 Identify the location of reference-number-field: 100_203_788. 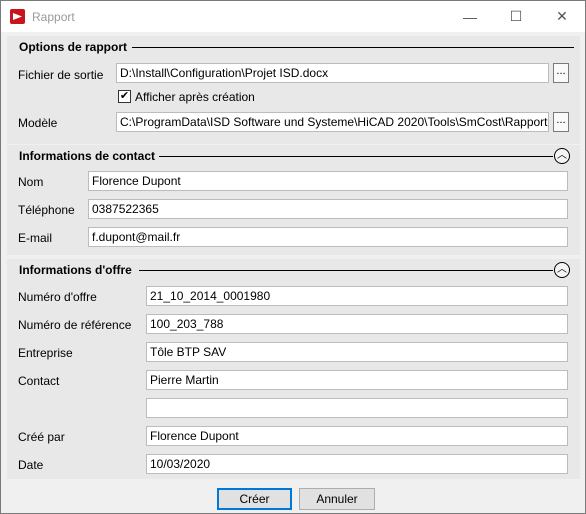
(357, 324).